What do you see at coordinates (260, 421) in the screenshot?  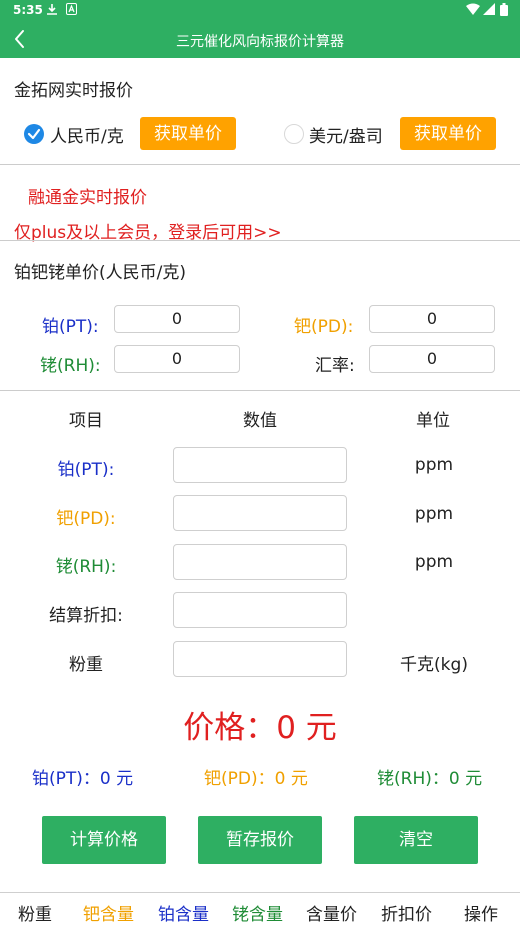 I see `header-value: 数值` at bounding box center [260, 421].